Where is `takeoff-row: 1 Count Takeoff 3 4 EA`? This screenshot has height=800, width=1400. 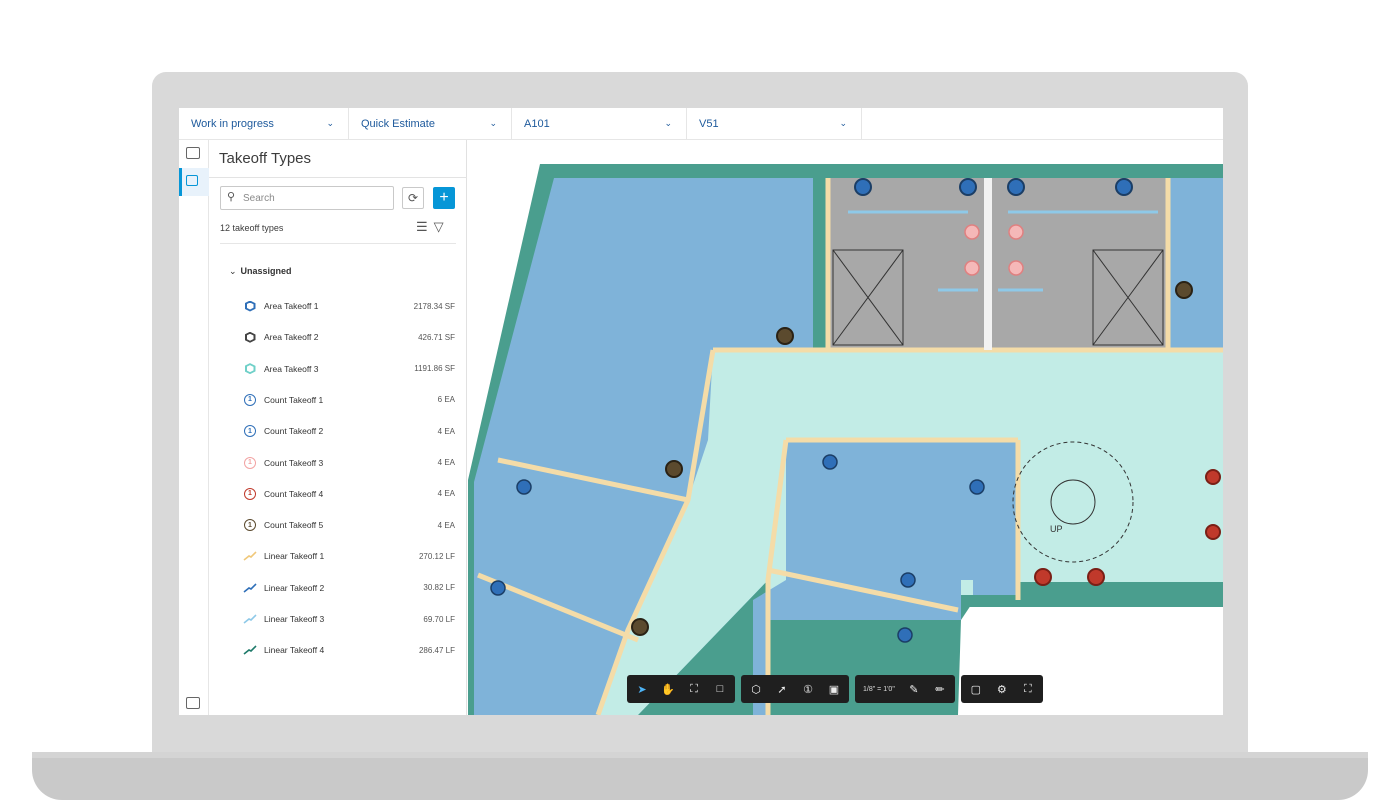
takeoff-row: 1 Count Takeoff 3 4 EA is located at coordinates (349, 463).